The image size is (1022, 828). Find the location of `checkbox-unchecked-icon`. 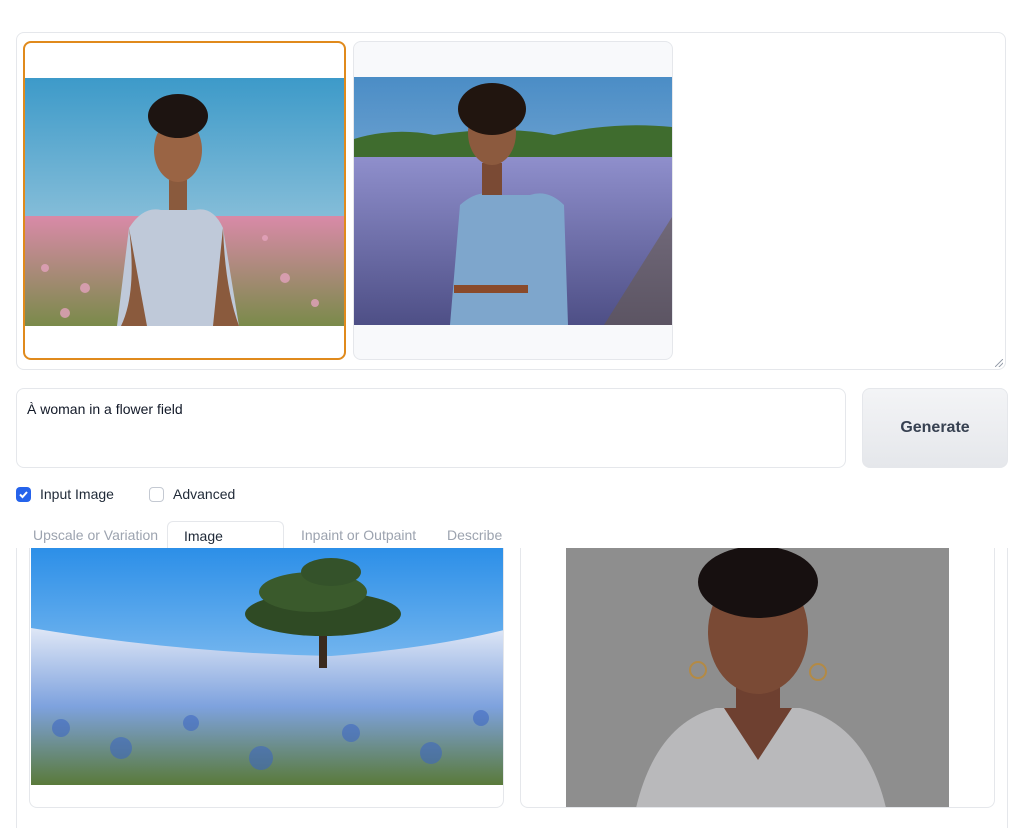

checkbox-unchecked-icon is located at coordinates (156, 494).